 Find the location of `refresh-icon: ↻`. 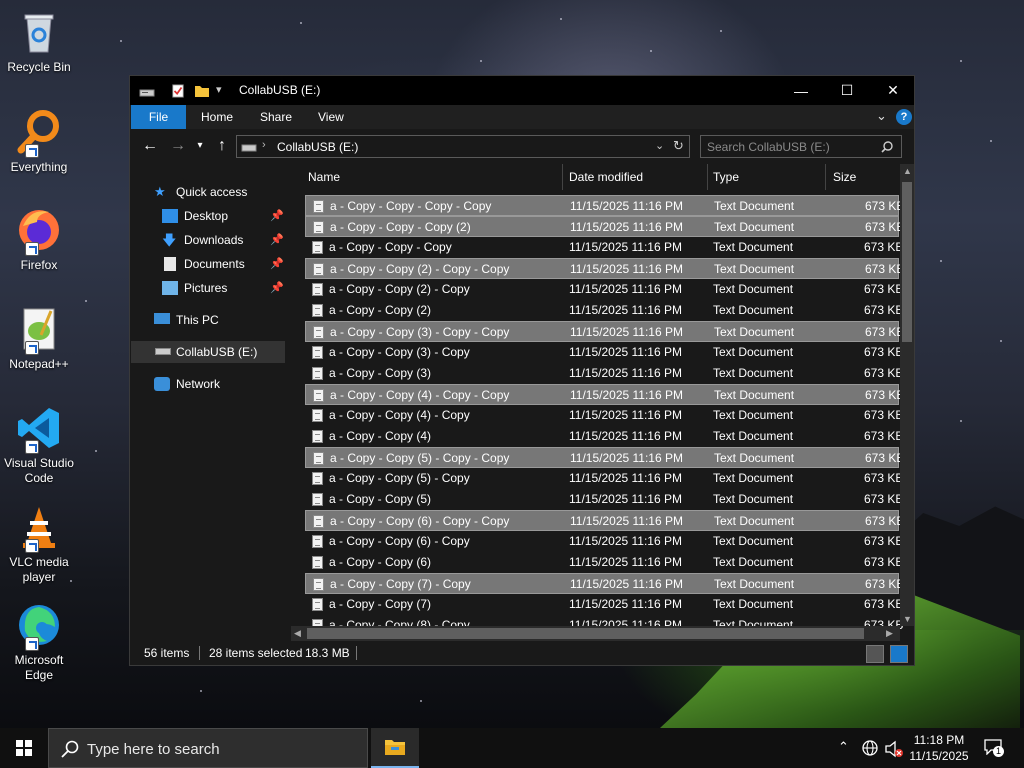

refresh-icon: ↻ is located at coordinates (678, 146).